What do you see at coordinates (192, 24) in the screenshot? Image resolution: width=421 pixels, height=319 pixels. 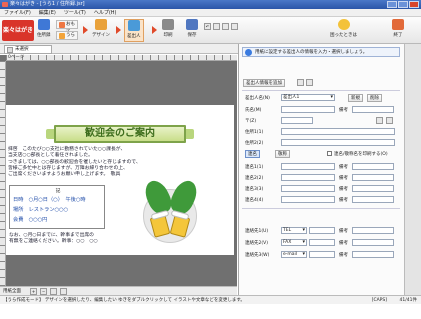 I see `save-icon` at bounding box center [192, 24].